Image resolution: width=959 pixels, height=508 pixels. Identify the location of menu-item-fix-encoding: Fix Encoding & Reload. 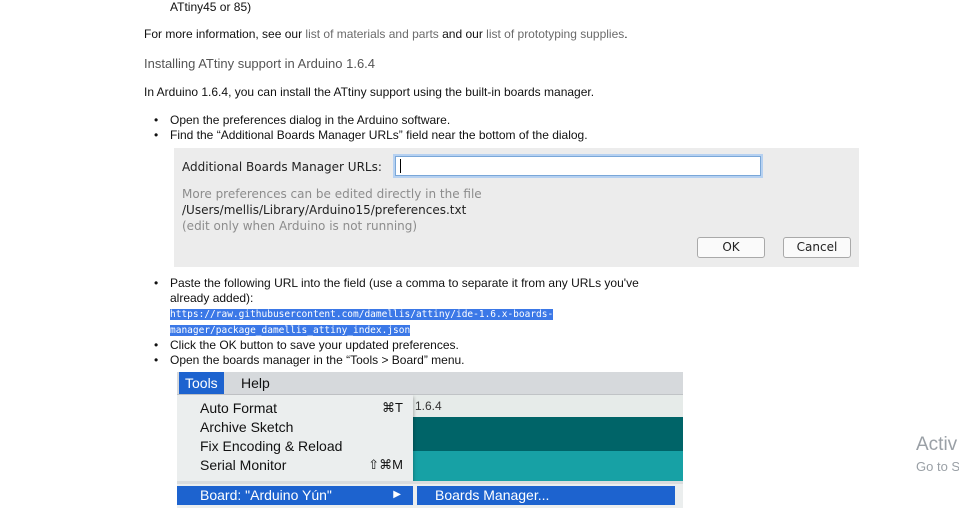
(295, 445).